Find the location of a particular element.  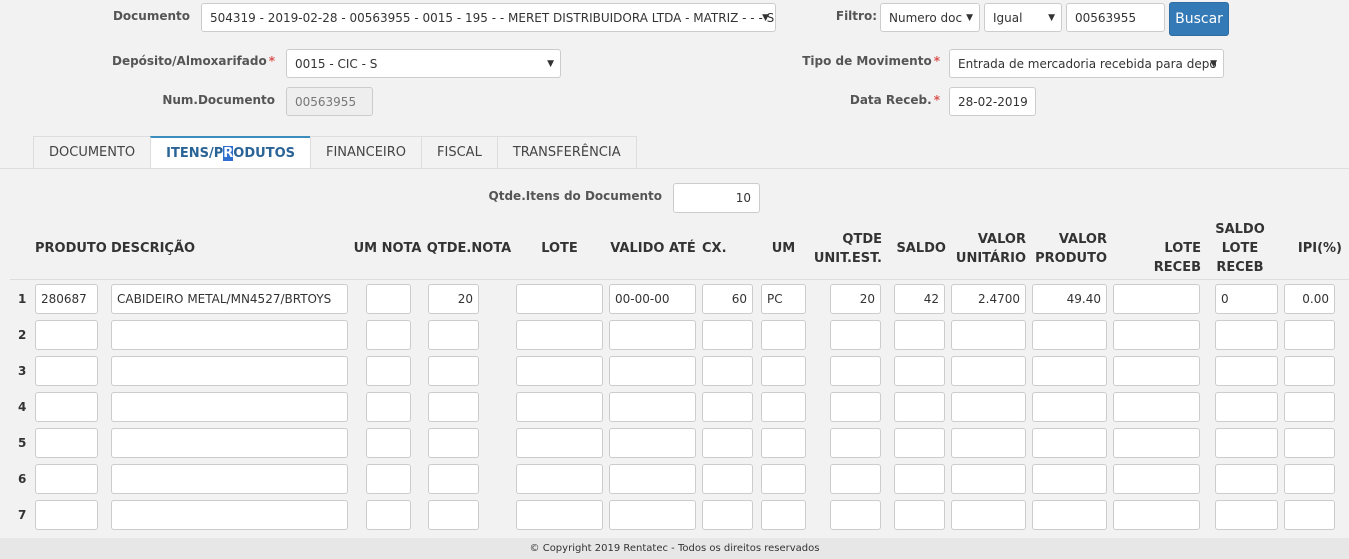

cell-saldo: 42 is located at coordinates (919, 299).